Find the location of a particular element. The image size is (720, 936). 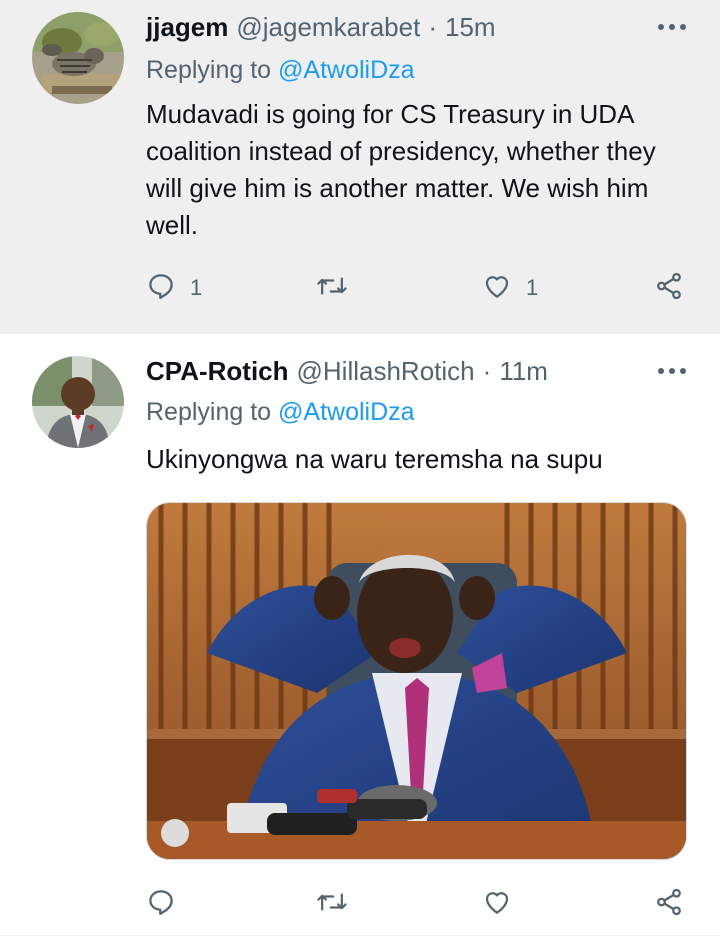

display-name: CPA-Rotich is located at coordinates (217, 371).